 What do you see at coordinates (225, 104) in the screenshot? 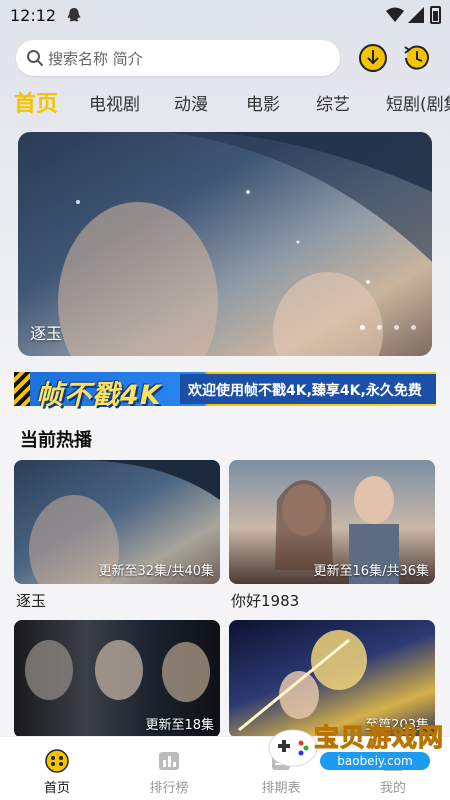
I see `category-tabs: 首页 电视剧 动漫 电影 综艺 短剧(剧集` at bounding box center [225, 104].